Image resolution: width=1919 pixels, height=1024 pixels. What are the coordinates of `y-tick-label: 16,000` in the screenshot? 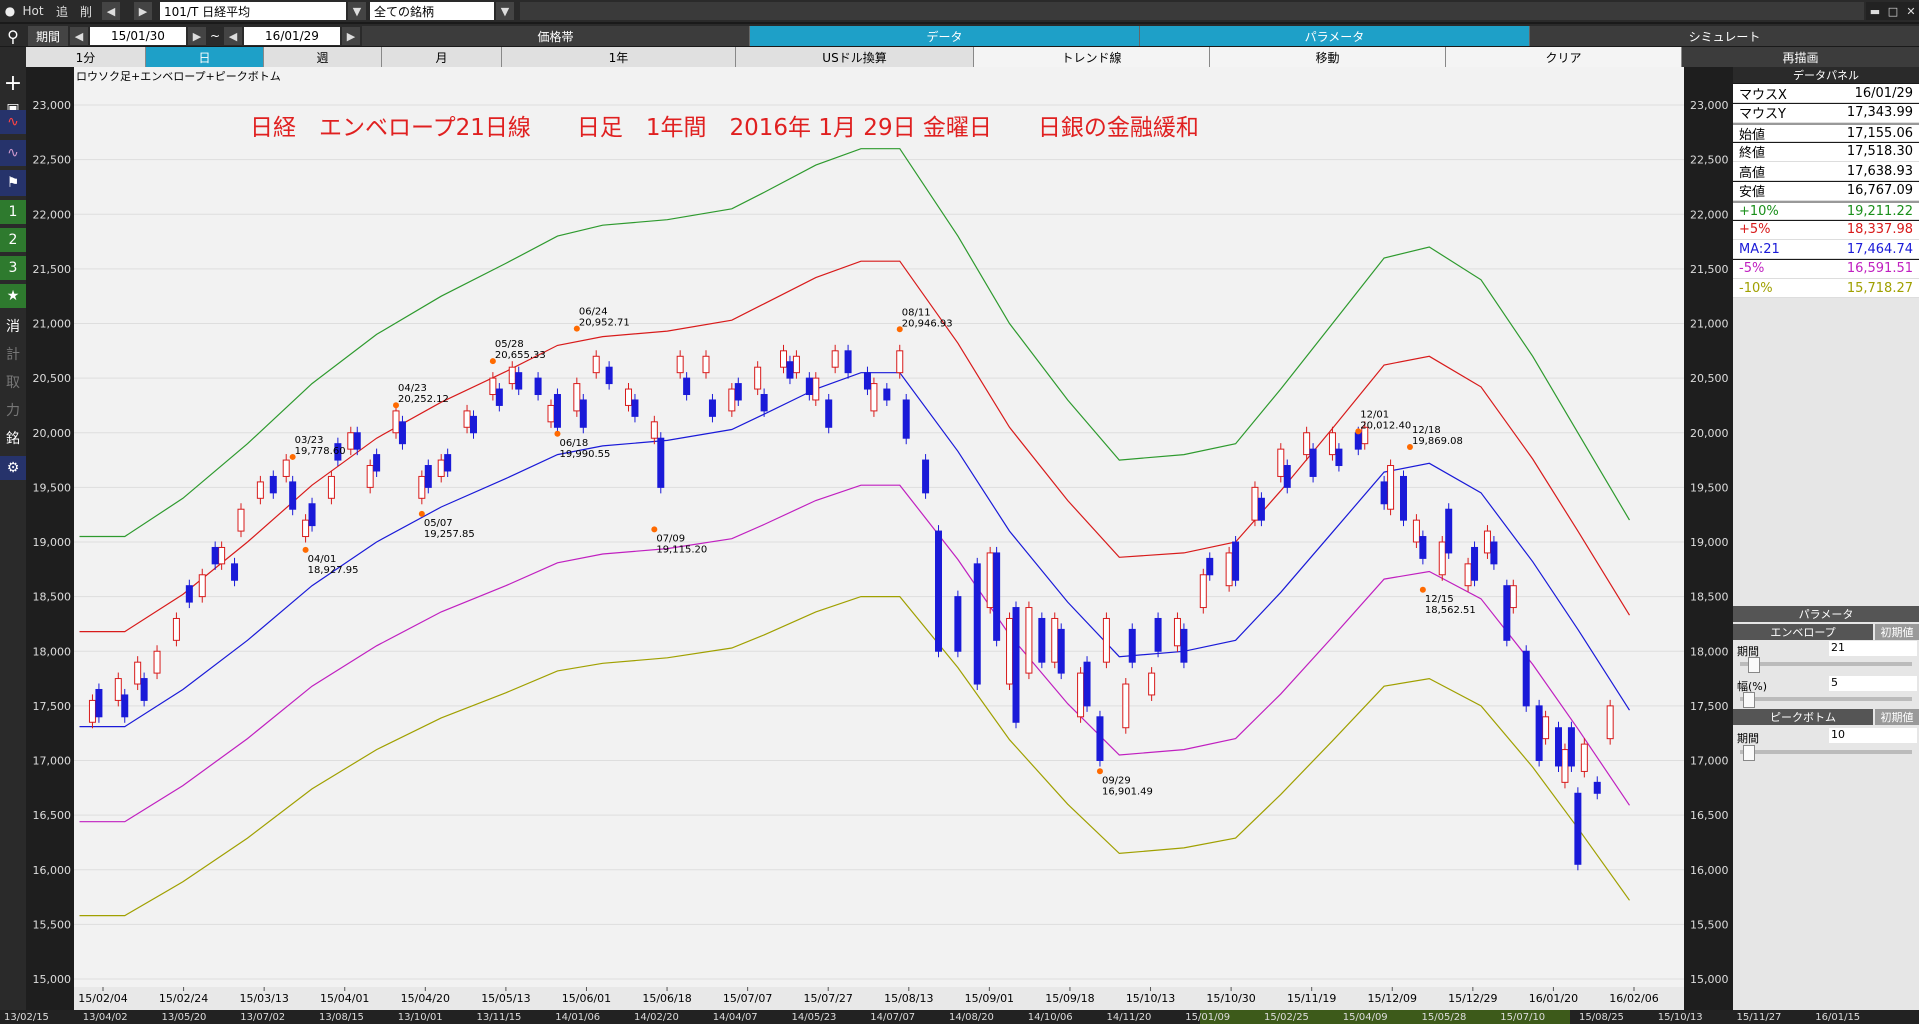 It's located at (52, 870).